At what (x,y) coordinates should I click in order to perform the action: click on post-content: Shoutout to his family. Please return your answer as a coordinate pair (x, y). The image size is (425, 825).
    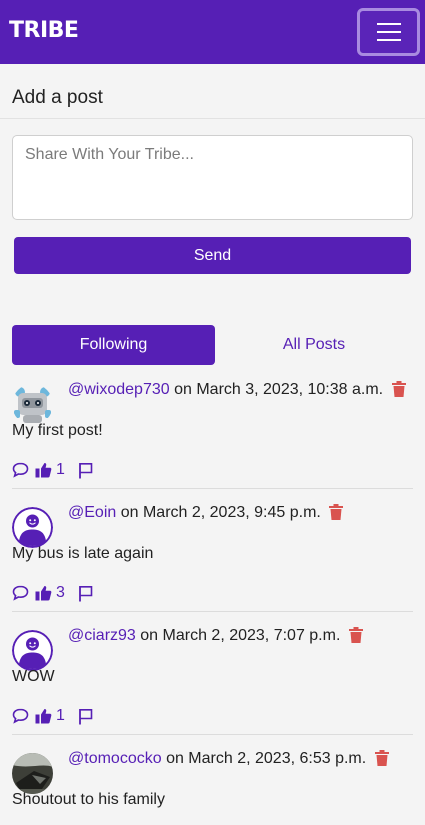
    Looking at the image, I should click on (88, 799).